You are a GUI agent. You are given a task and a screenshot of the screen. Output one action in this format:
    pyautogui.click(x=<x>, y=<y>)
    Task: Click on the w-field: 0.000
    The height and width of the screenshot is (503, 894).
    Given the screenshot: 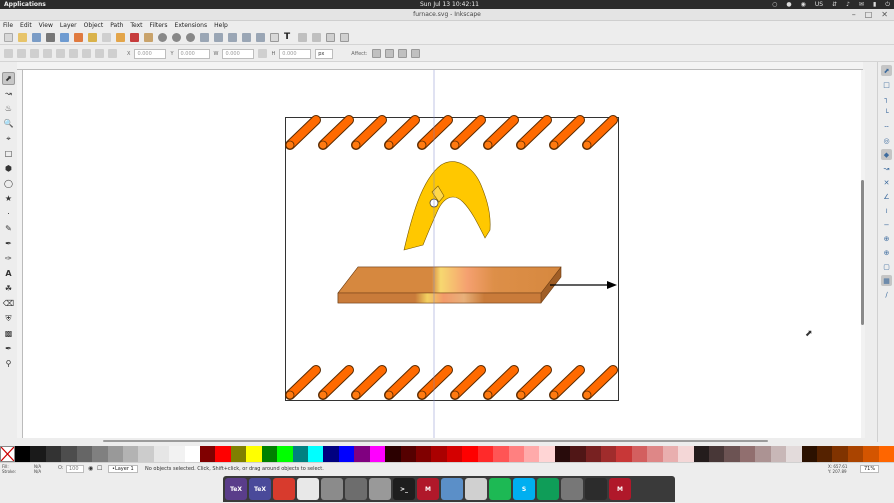 What is the action you would take?
    pyautogui.click(x=238, y=53)
    